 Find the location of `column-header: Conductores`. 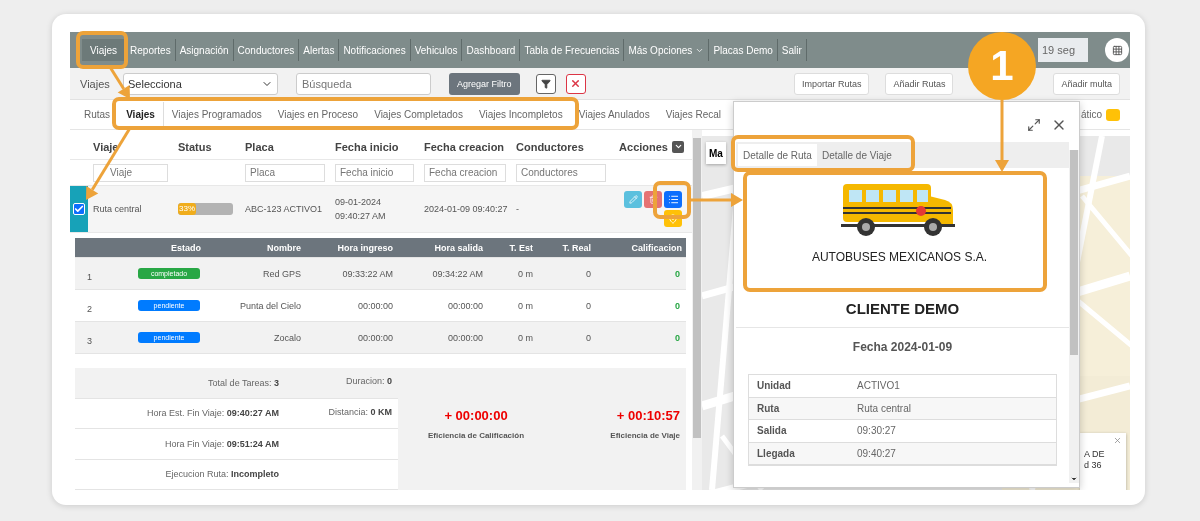

column-header: Conductores is located at coordinates (550, 146).